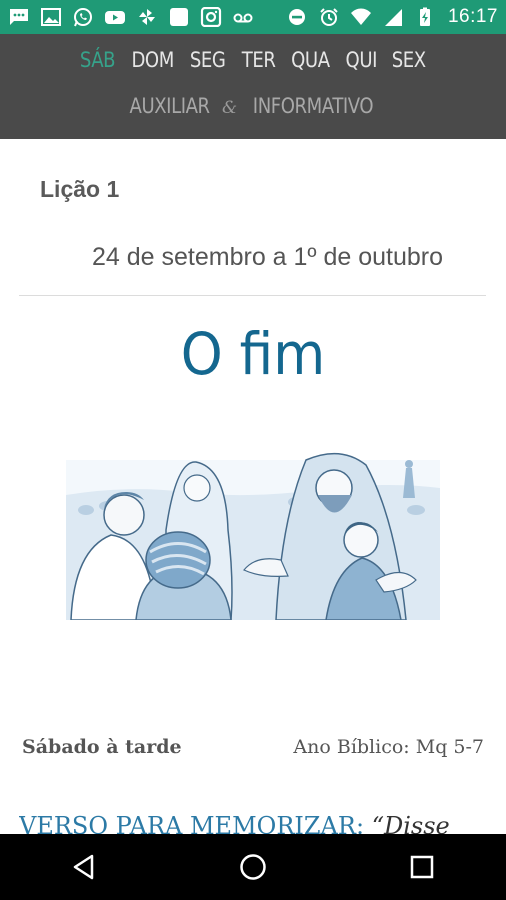 The width and height of the screenshot is (506, 900). What do you see at coordinates (472, 16) in the screenshot?
I see `status-time: 16:17` at bounding box center [472, 16].